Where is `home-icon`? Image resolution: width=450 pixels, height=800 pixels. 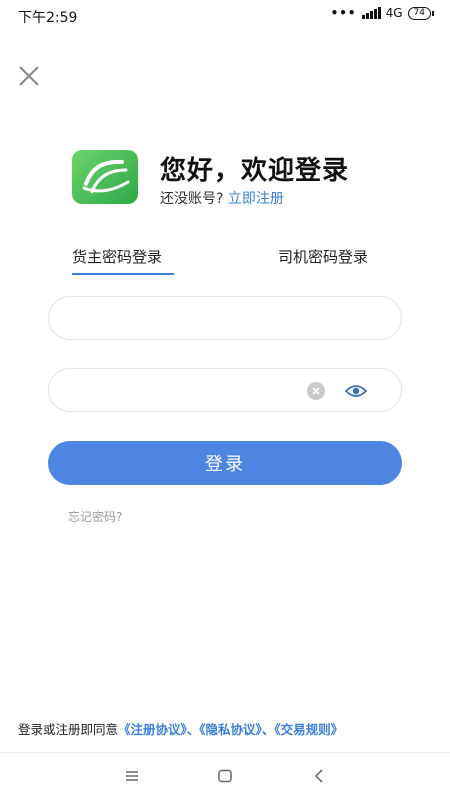
home-icon is located at coordinates (225, 776).